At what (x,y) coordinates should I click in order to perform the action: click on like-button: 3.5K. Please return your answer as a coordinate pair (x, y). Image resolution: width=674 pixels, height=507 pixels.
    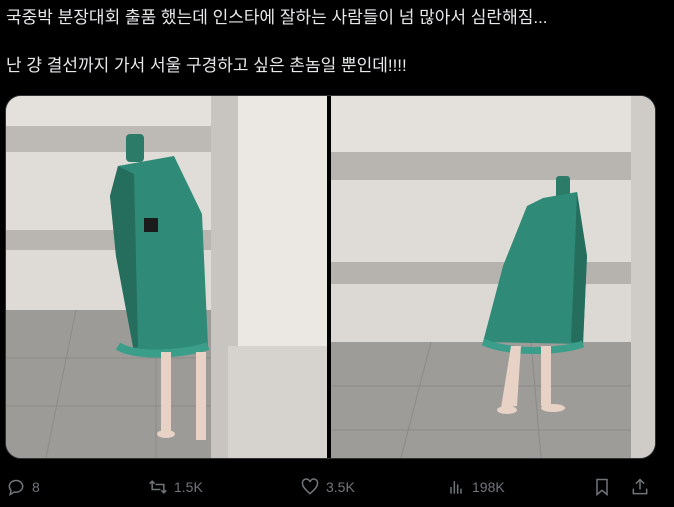
    Looking at the image, I should click on (327, 487).